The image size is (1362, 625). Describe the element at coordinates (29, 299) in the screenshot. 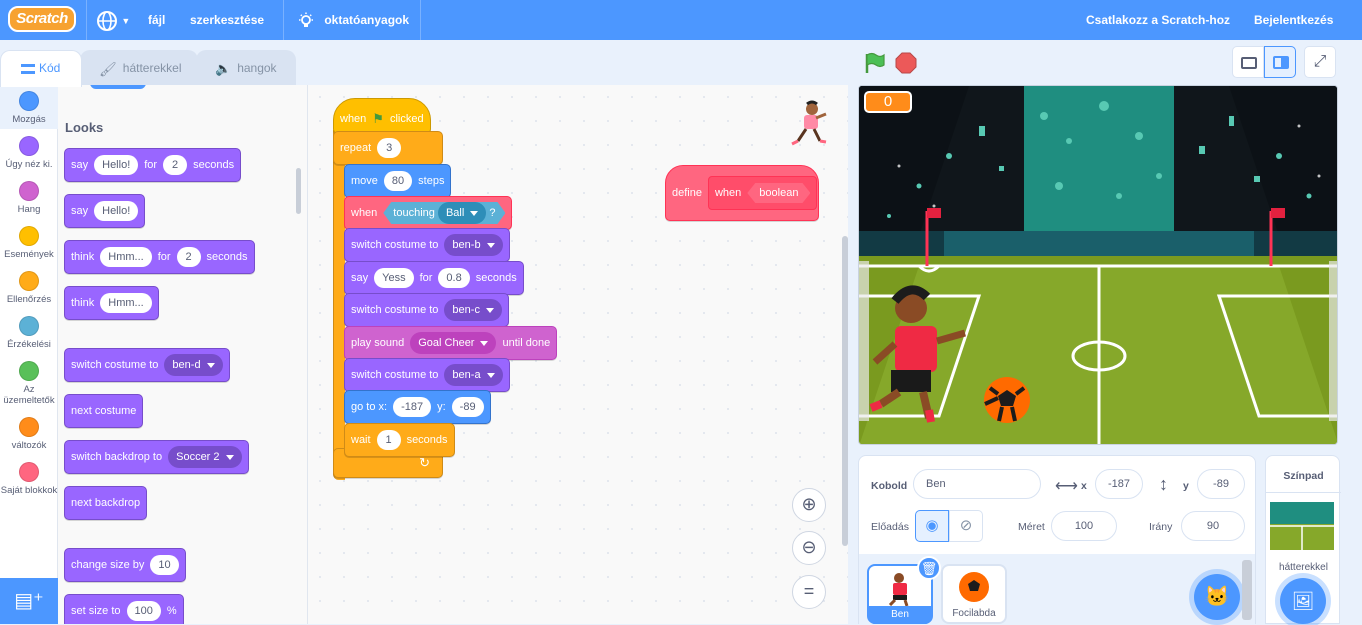

I see `category-label: Ellenőrzés` at that location.